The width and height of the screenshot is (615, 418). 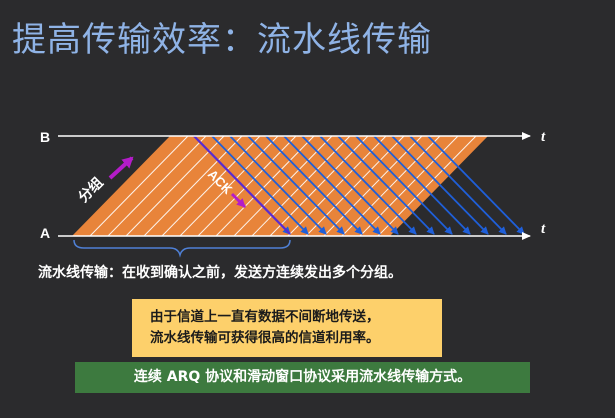 I want to click on packet-label: 分组, so click(x=91, y=190).